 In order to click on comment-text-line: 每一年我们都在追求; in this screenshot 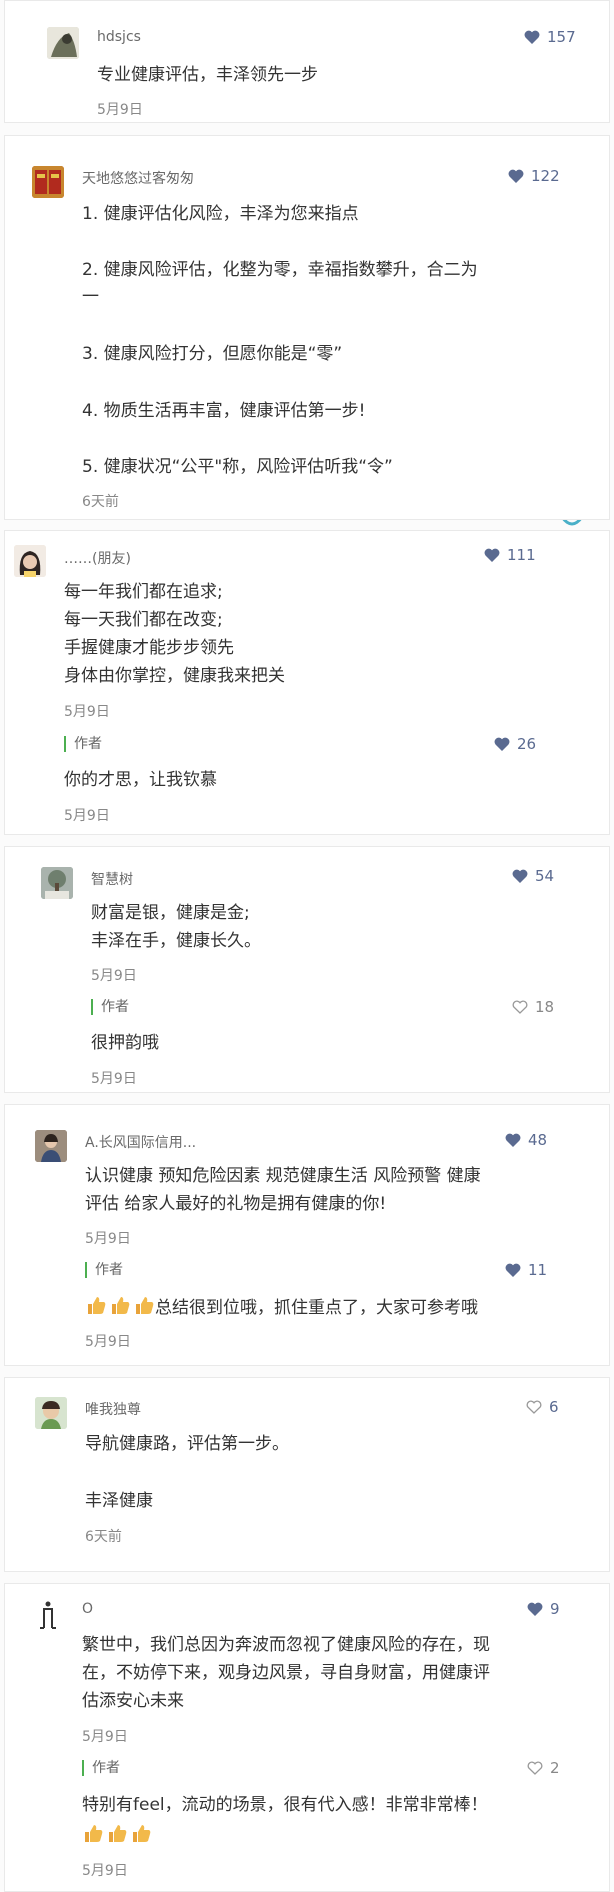, I will do `click(143, 592)`.